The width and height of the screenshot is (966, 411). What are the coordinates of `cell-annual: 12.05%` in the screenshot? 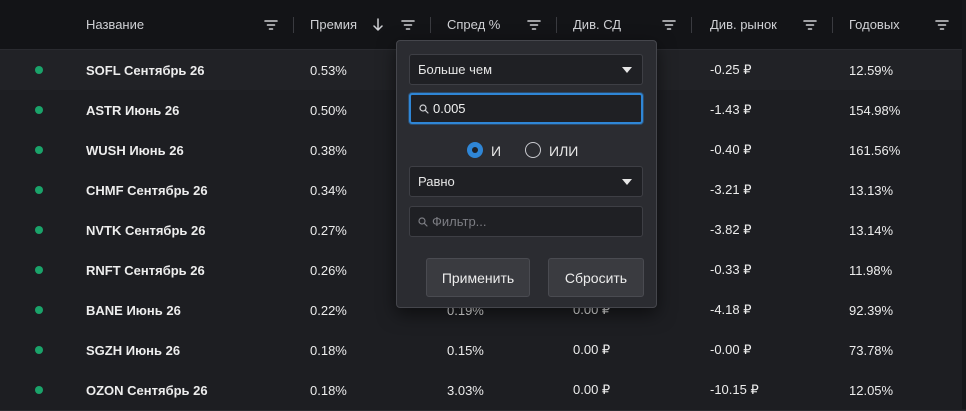 It's located at (871, 390).